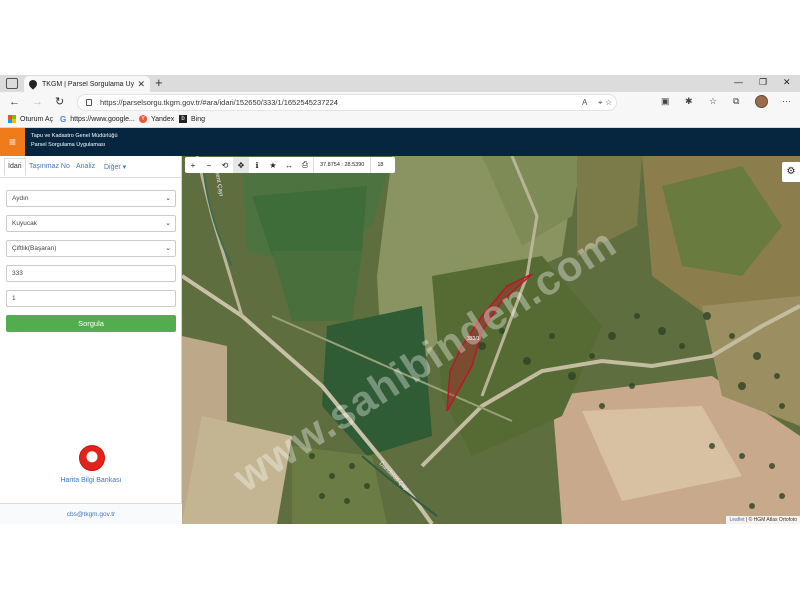 The height and width of the screenshot is (600, 800). I want to click on bookmark-item: Y Yandex, so click(156, 119).